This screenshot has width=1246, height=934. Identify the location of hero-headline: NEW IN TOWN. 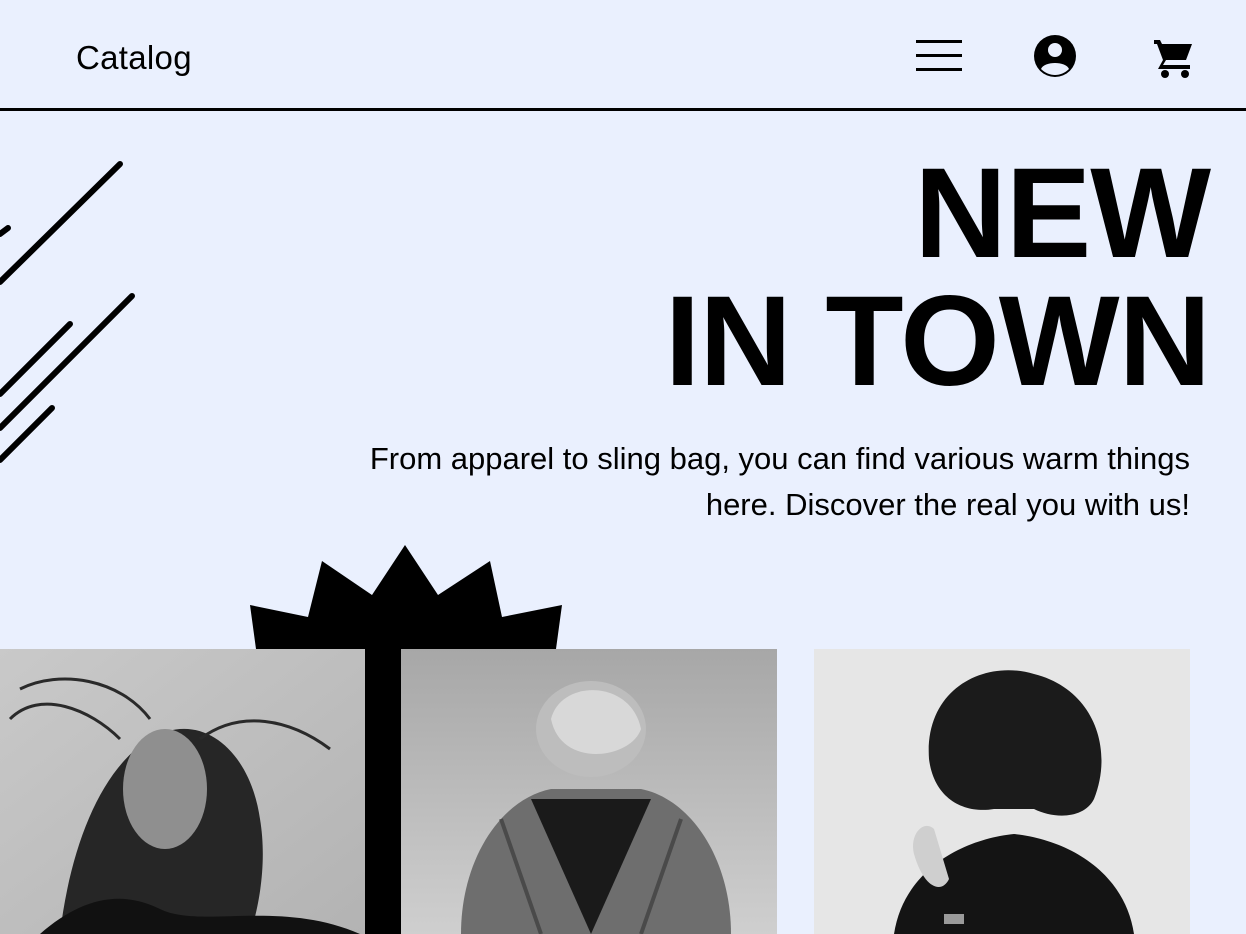
(937, 277).